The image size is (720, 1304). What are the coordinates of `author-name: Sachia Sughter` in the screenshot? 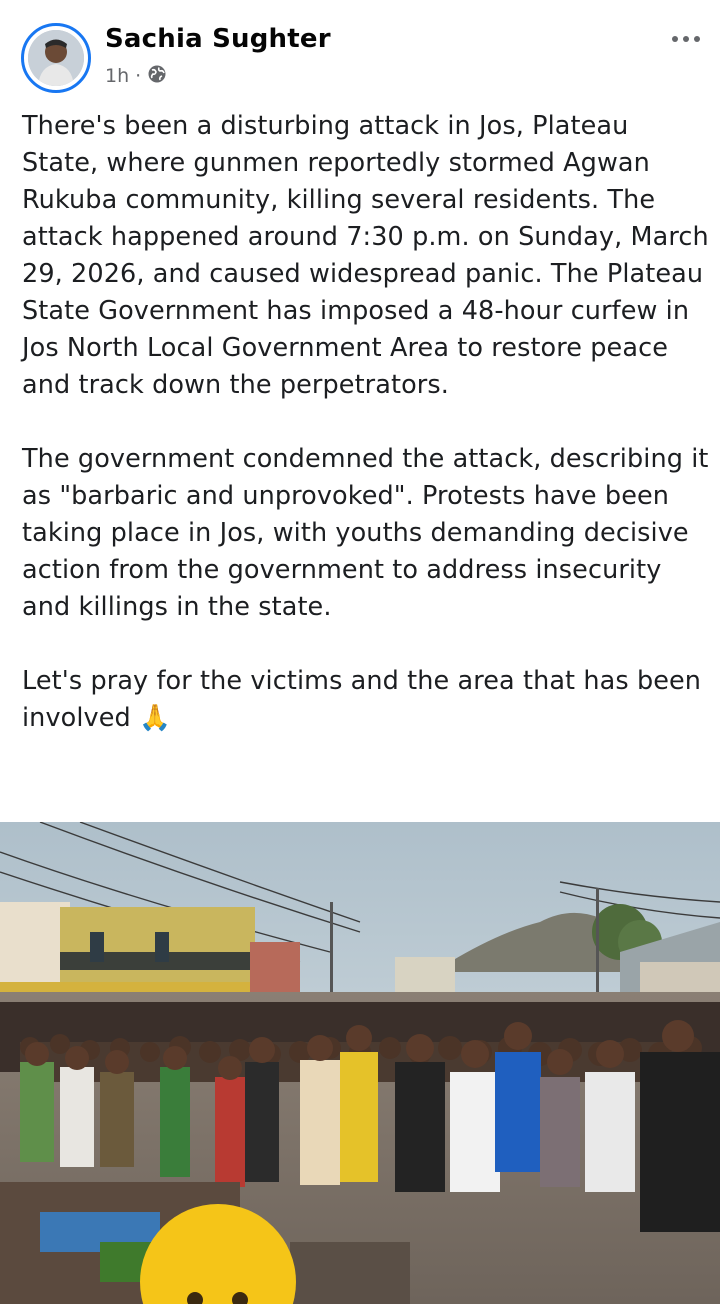 It's located at (218, 39).